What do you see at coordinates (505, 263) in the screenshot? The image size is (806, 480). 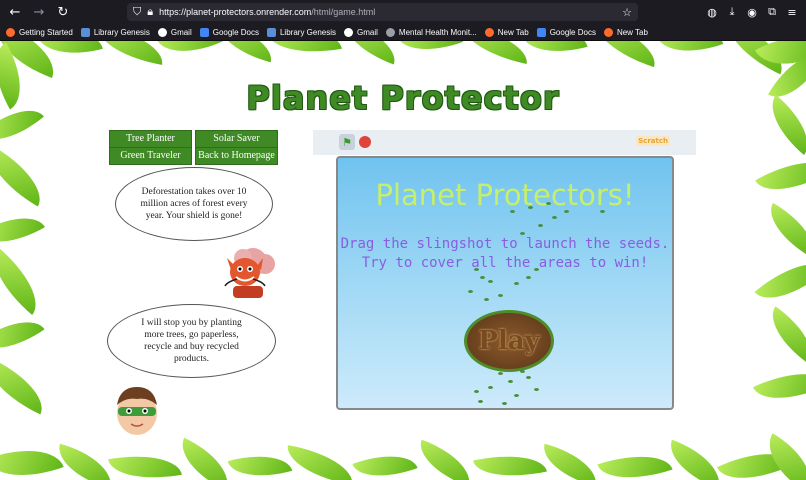 I see `instructions-line-2: Try to cover all the areas to win!` at bounding box center [505, 263].